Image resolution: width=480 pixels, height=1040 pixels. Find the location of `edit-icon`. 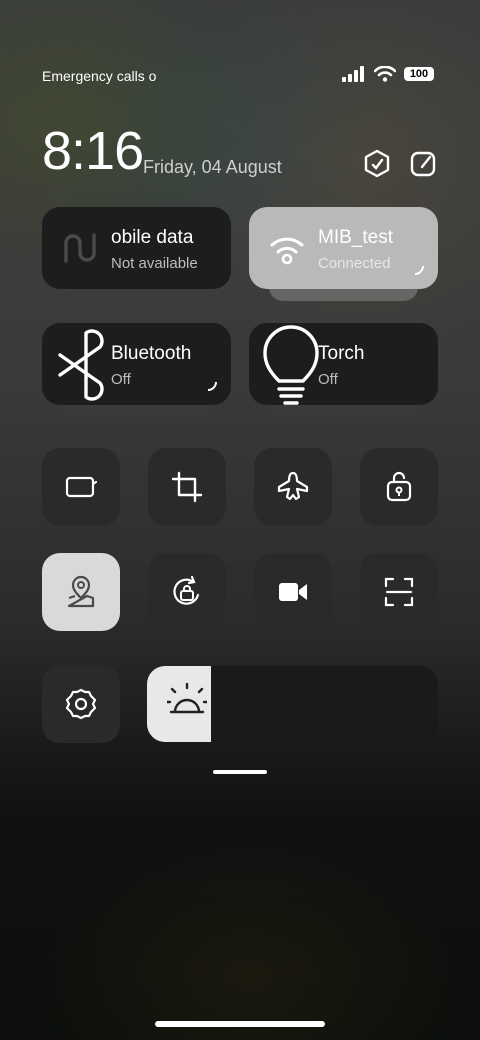

edit-icon is located at coordinates (423, 164).